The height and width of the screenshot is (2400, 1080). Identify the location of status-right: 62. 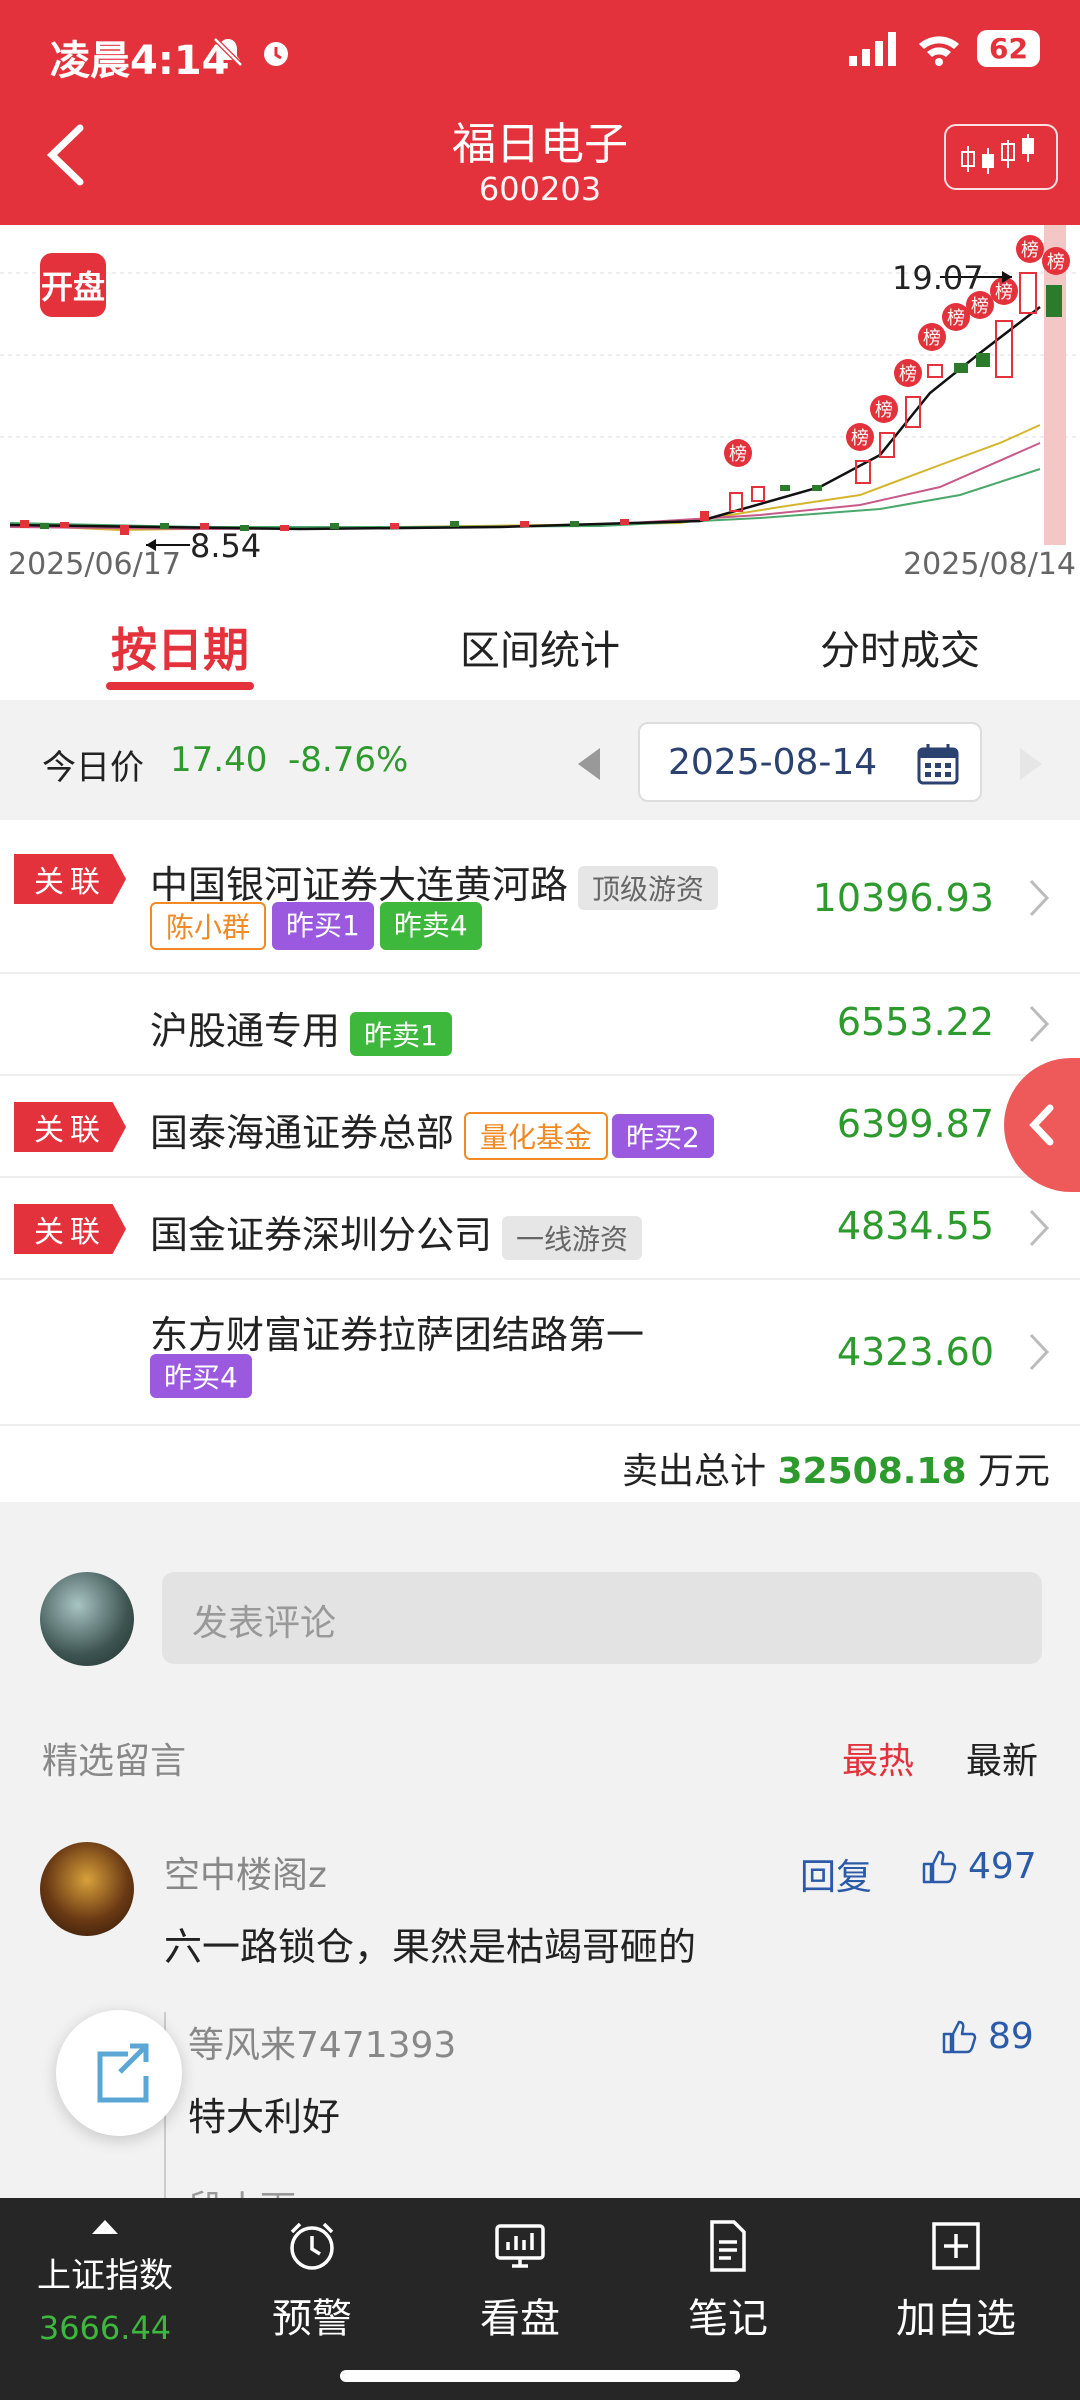
(944, 48).